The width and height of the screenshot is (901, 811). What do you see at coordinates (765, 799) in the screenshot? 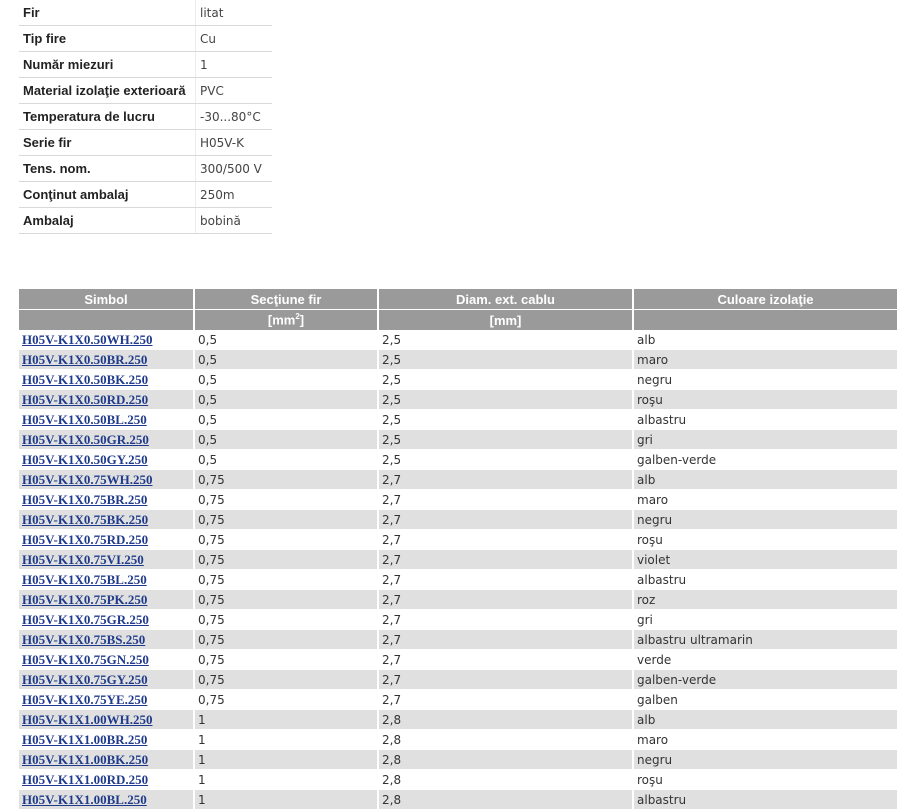
I see `color-cell: albastru` at bounding box center [765, 799].